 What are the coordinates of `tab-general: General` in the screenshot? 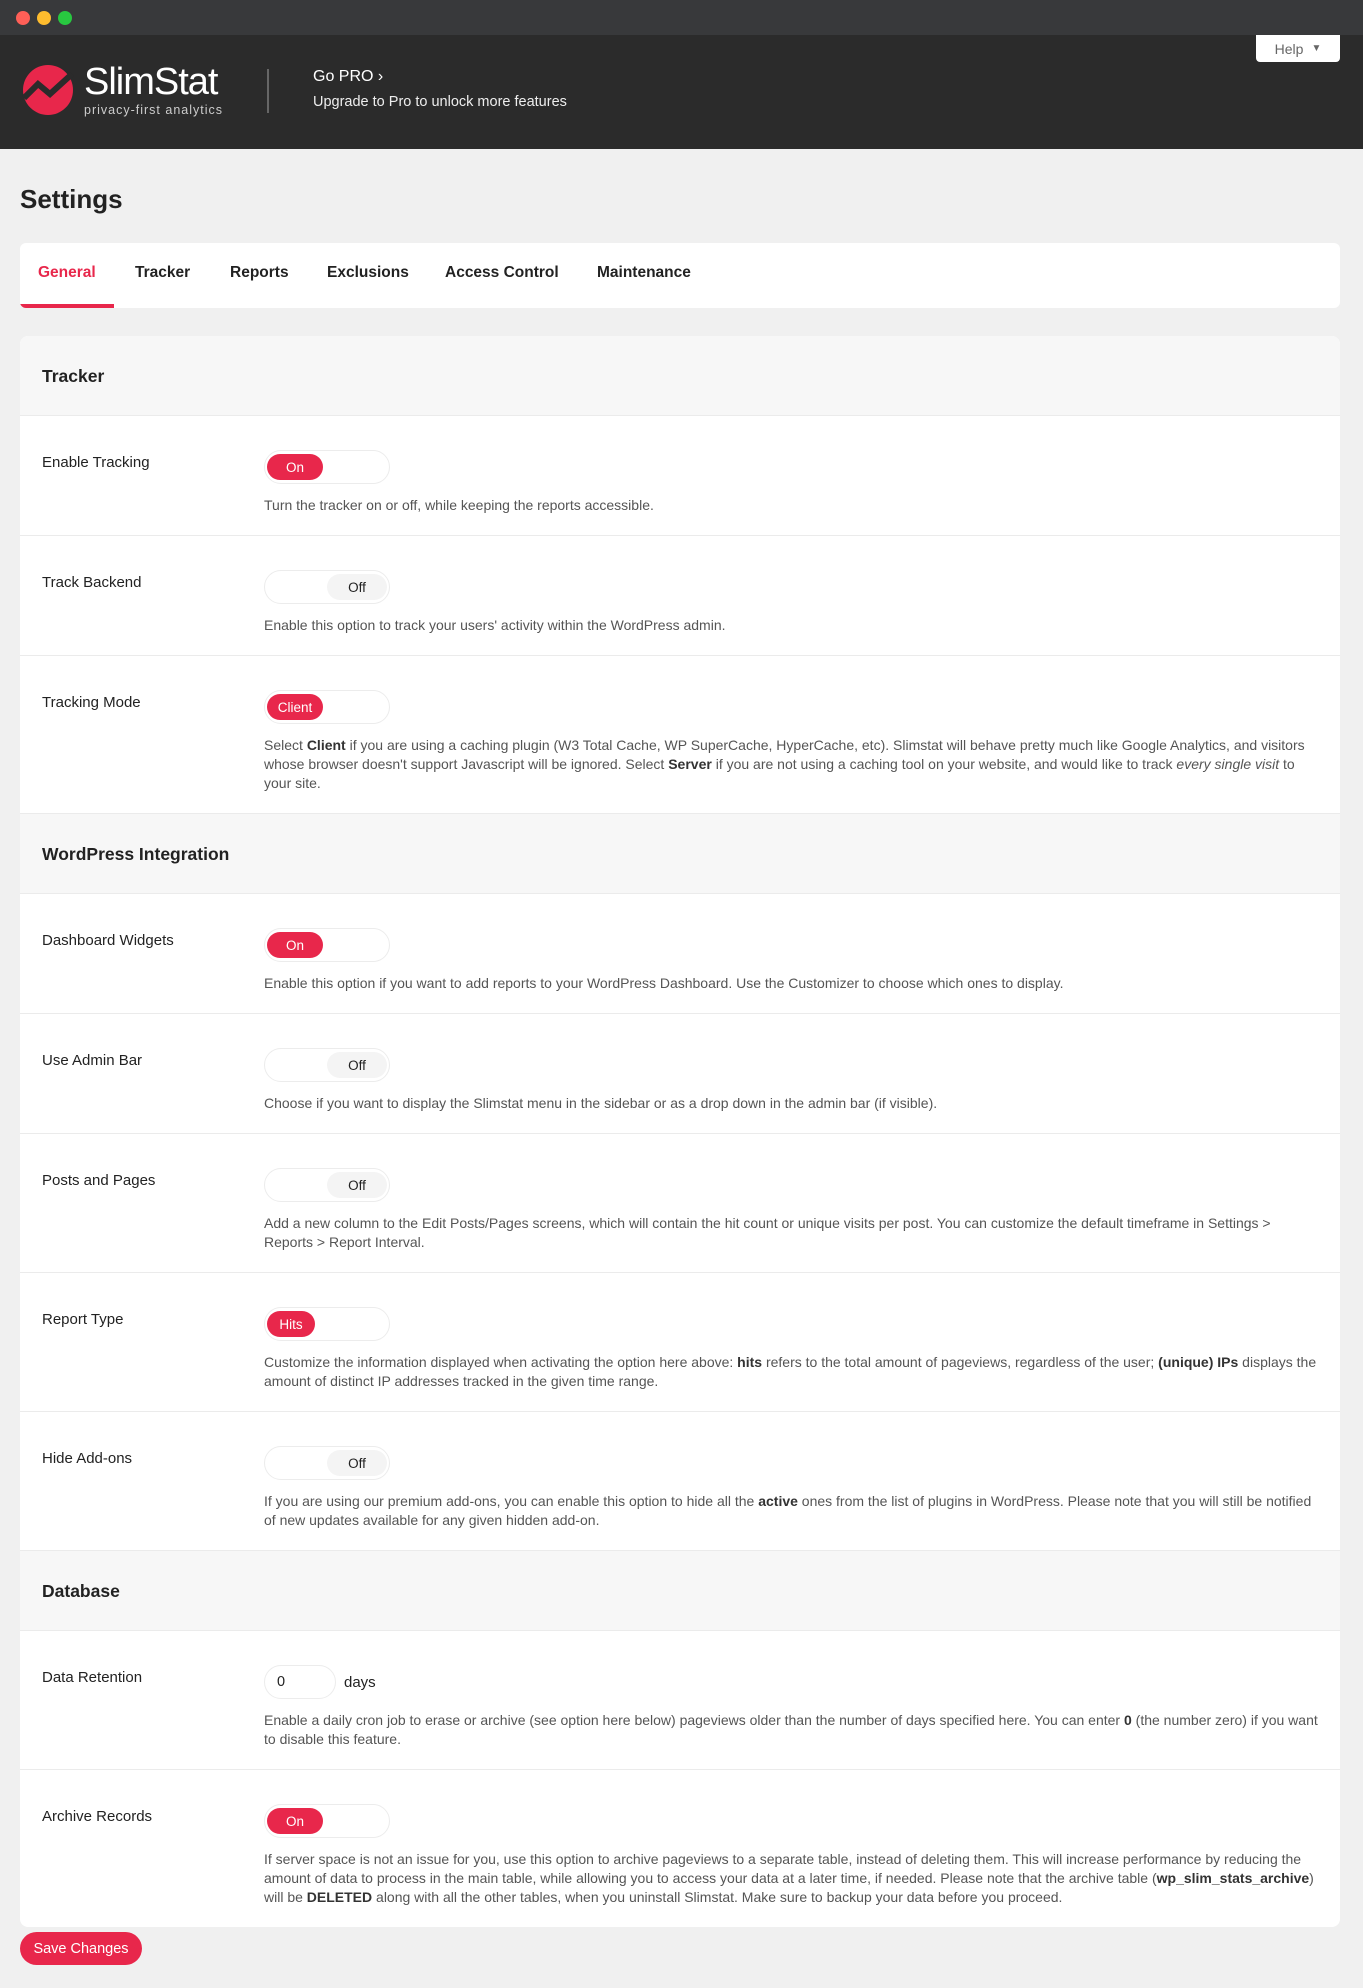 It's located at (67, 275).